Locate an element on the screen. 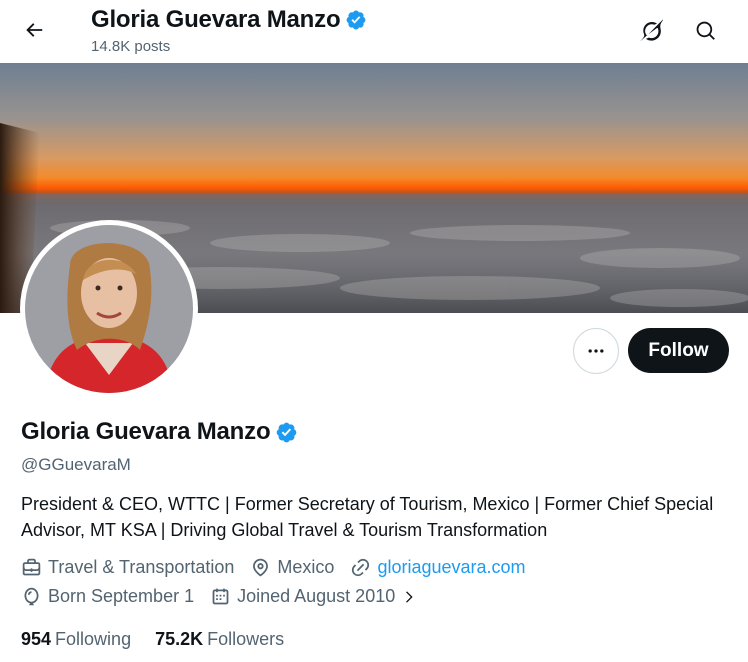 This screenshot has height=662, width=748. website-link: gloriaguevara.com is located at coordinates (451, 567).